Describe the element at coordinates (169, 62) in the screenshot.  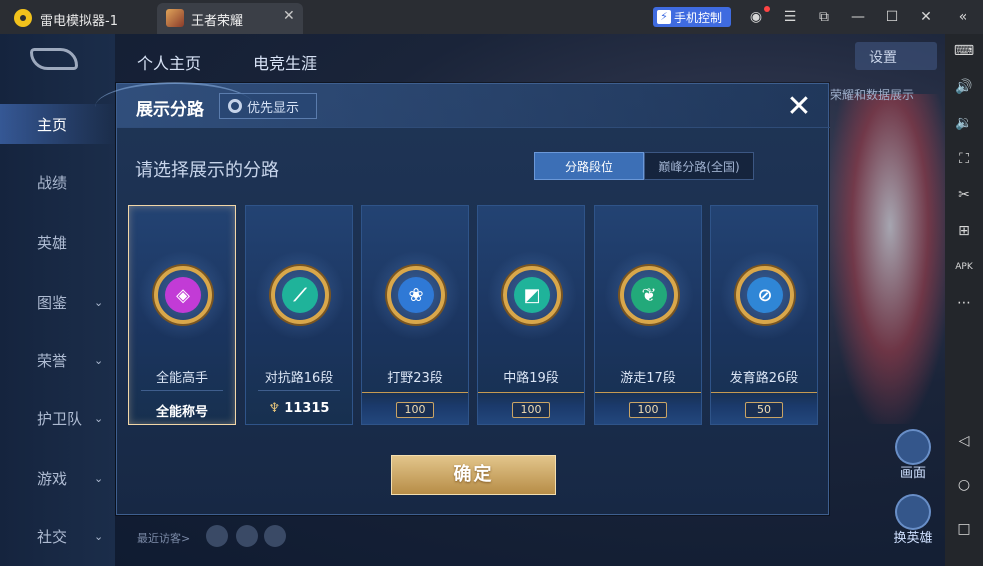
I see `tab-profile: 个人主页` at that location.